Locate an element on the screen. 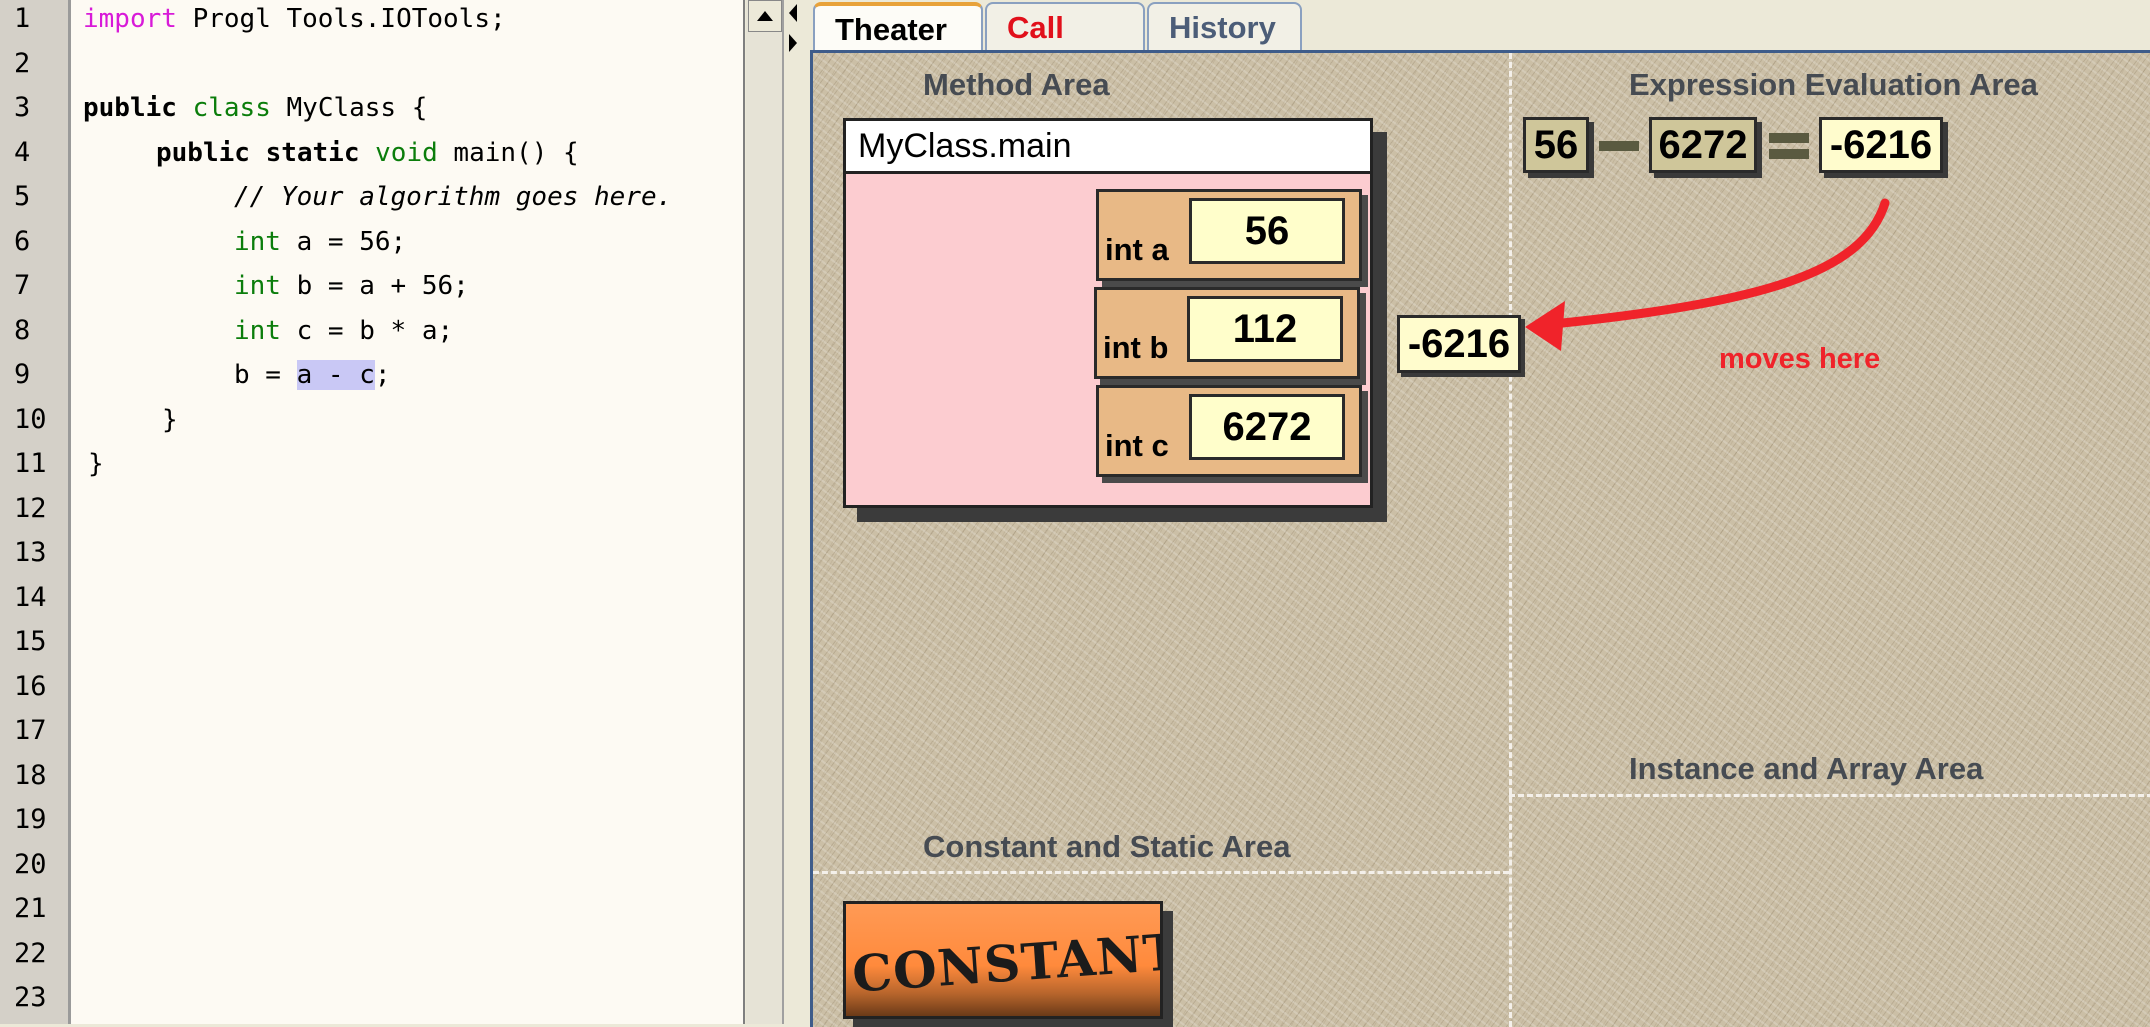  code-text: c = b * a; is located at coordinates (367, 330).